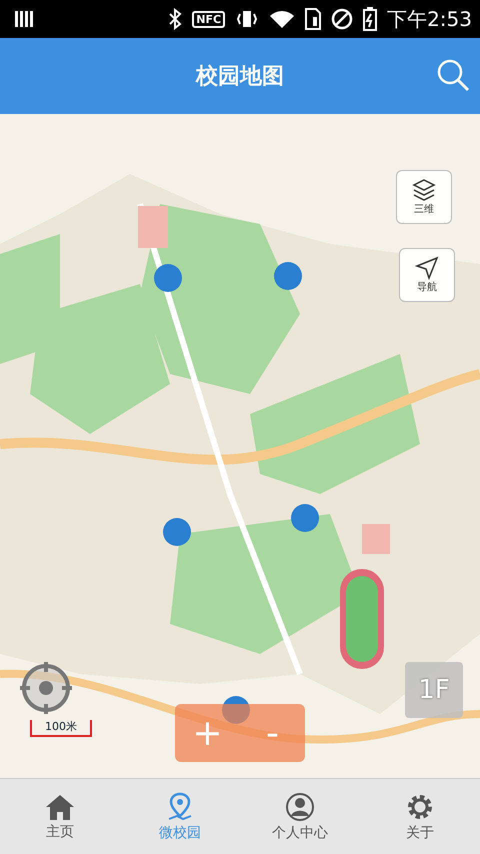 The image size is (480, 854). What do you see at coordinates (24, 19) in the screenshot?
I see `notification-icon` at bounding box center [24, 19].